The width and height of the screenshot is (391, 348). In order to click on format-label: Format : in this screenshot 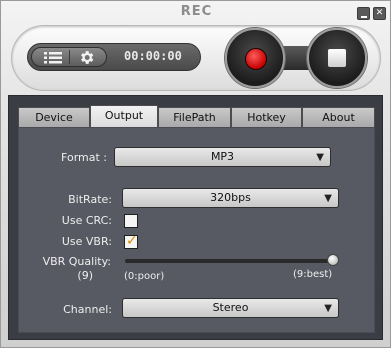, I will do `click(84, 157)`.